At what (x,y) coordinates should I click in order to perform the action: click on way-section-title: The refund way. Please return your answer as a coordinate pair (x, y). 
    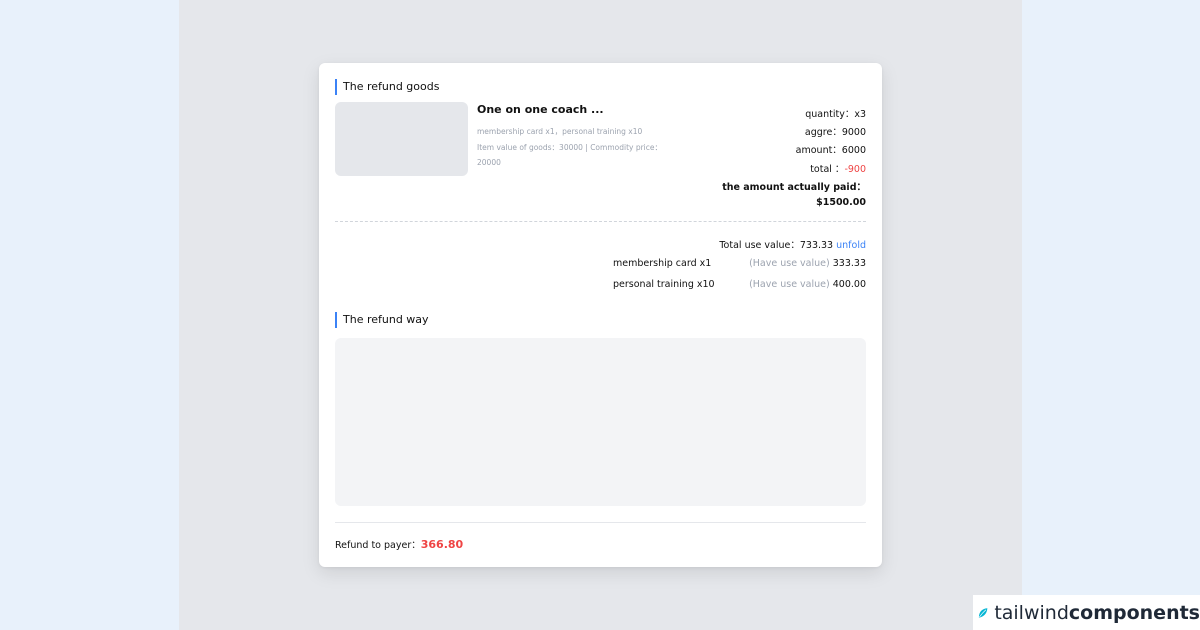
    Looking at the image, I should click on (382, 320).